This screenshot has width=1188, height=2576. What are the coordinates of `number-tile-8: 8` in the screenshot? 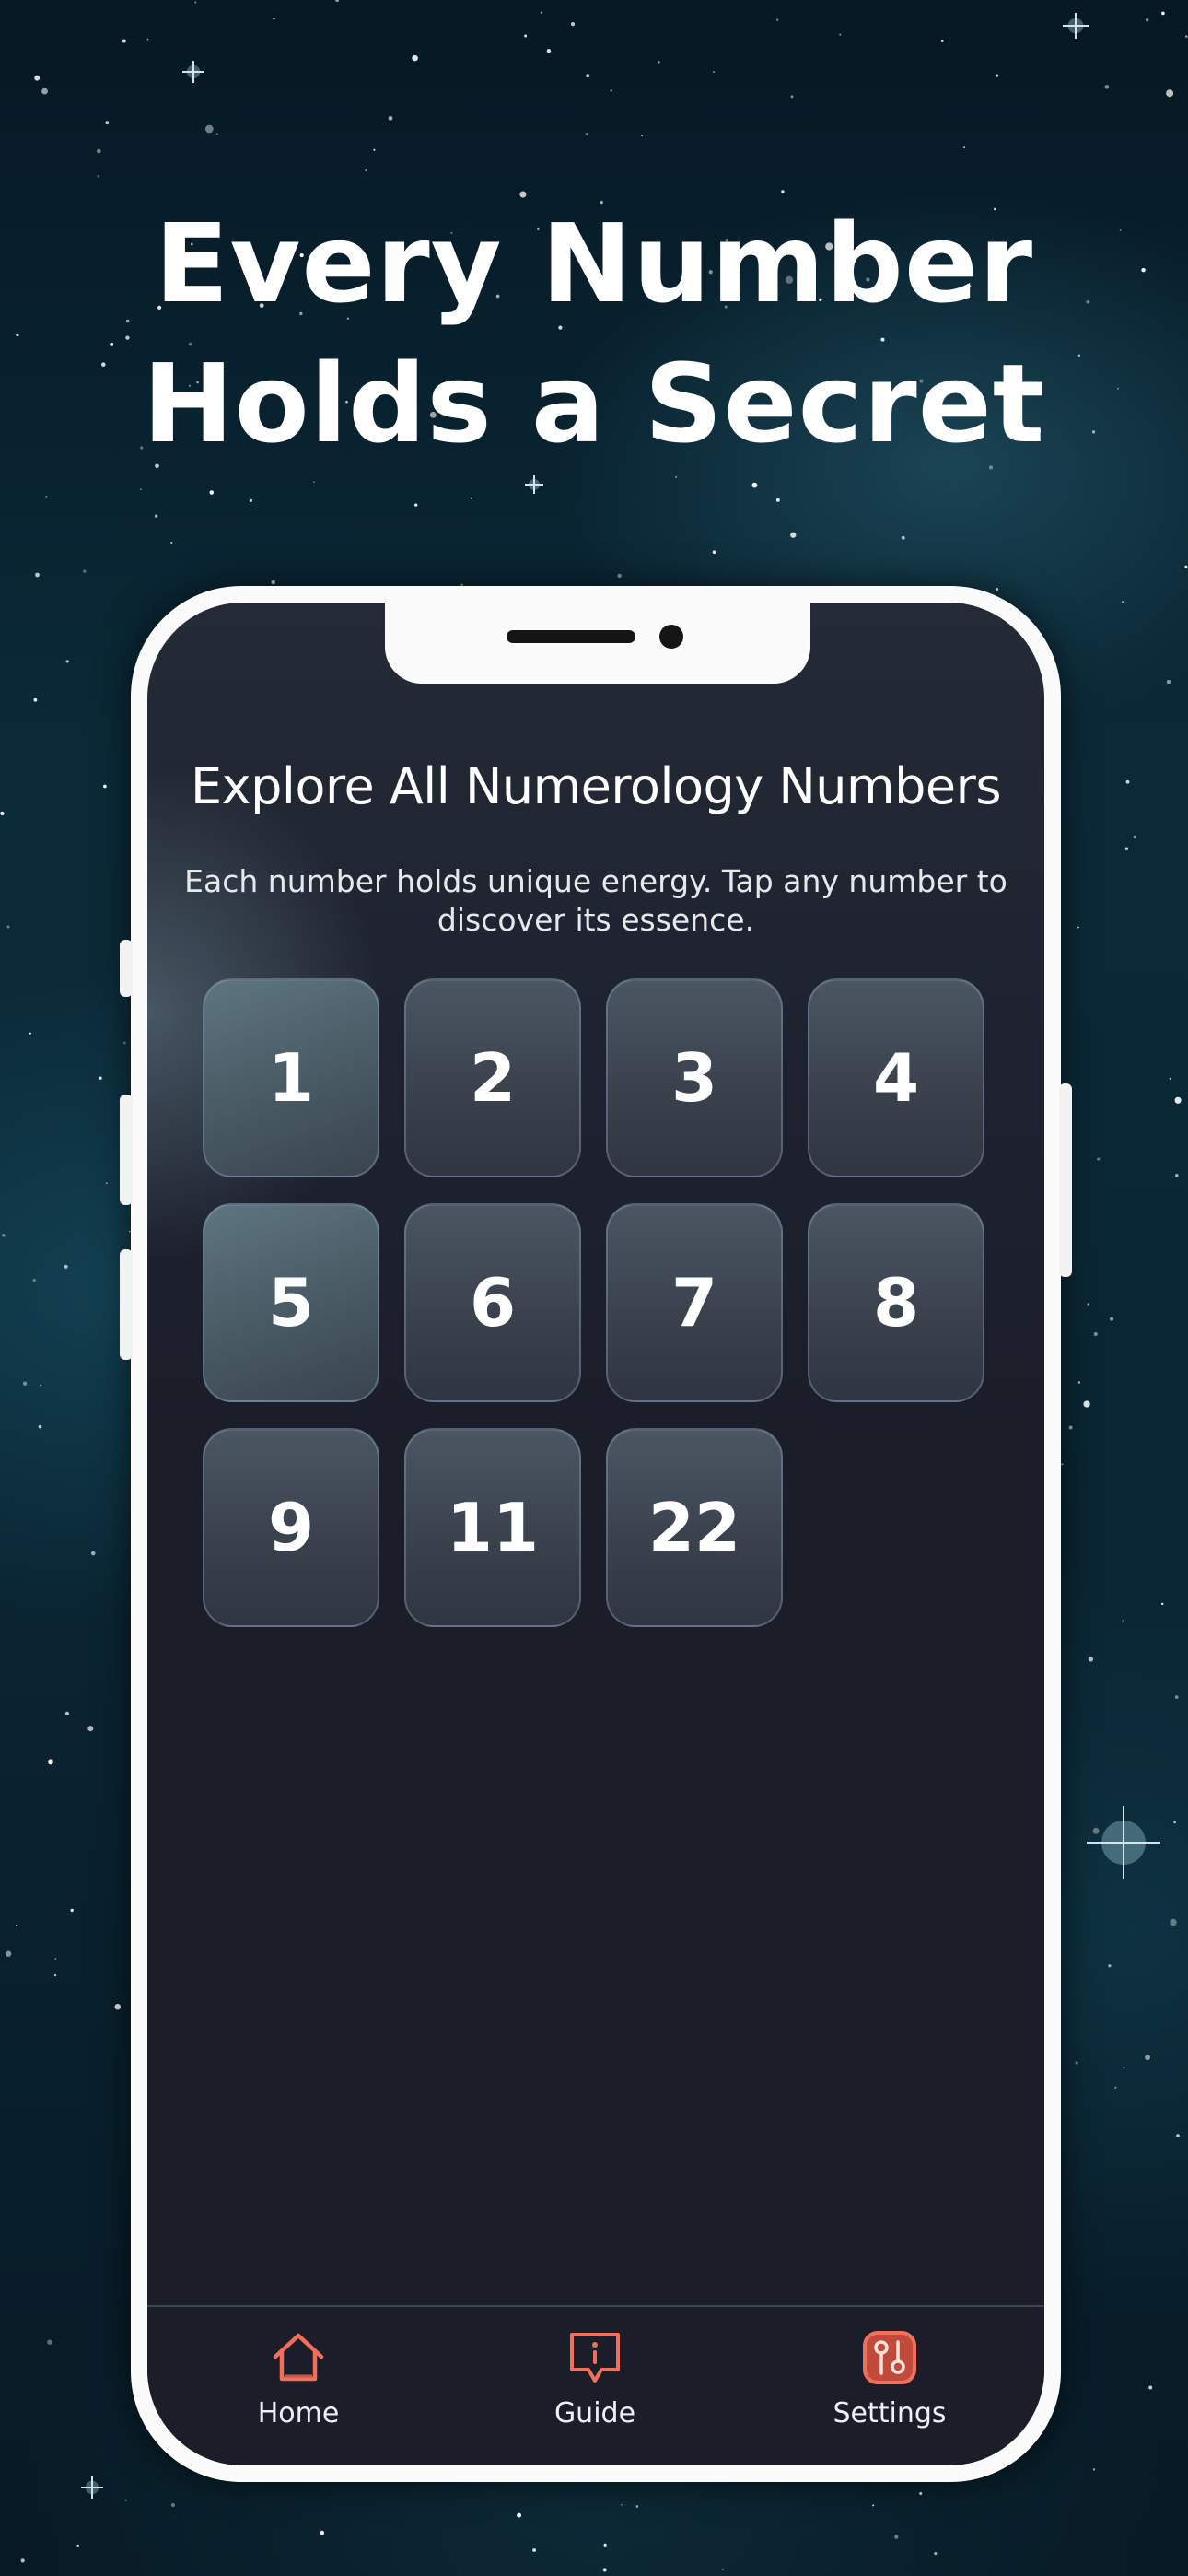 It's located at (896, 1302).